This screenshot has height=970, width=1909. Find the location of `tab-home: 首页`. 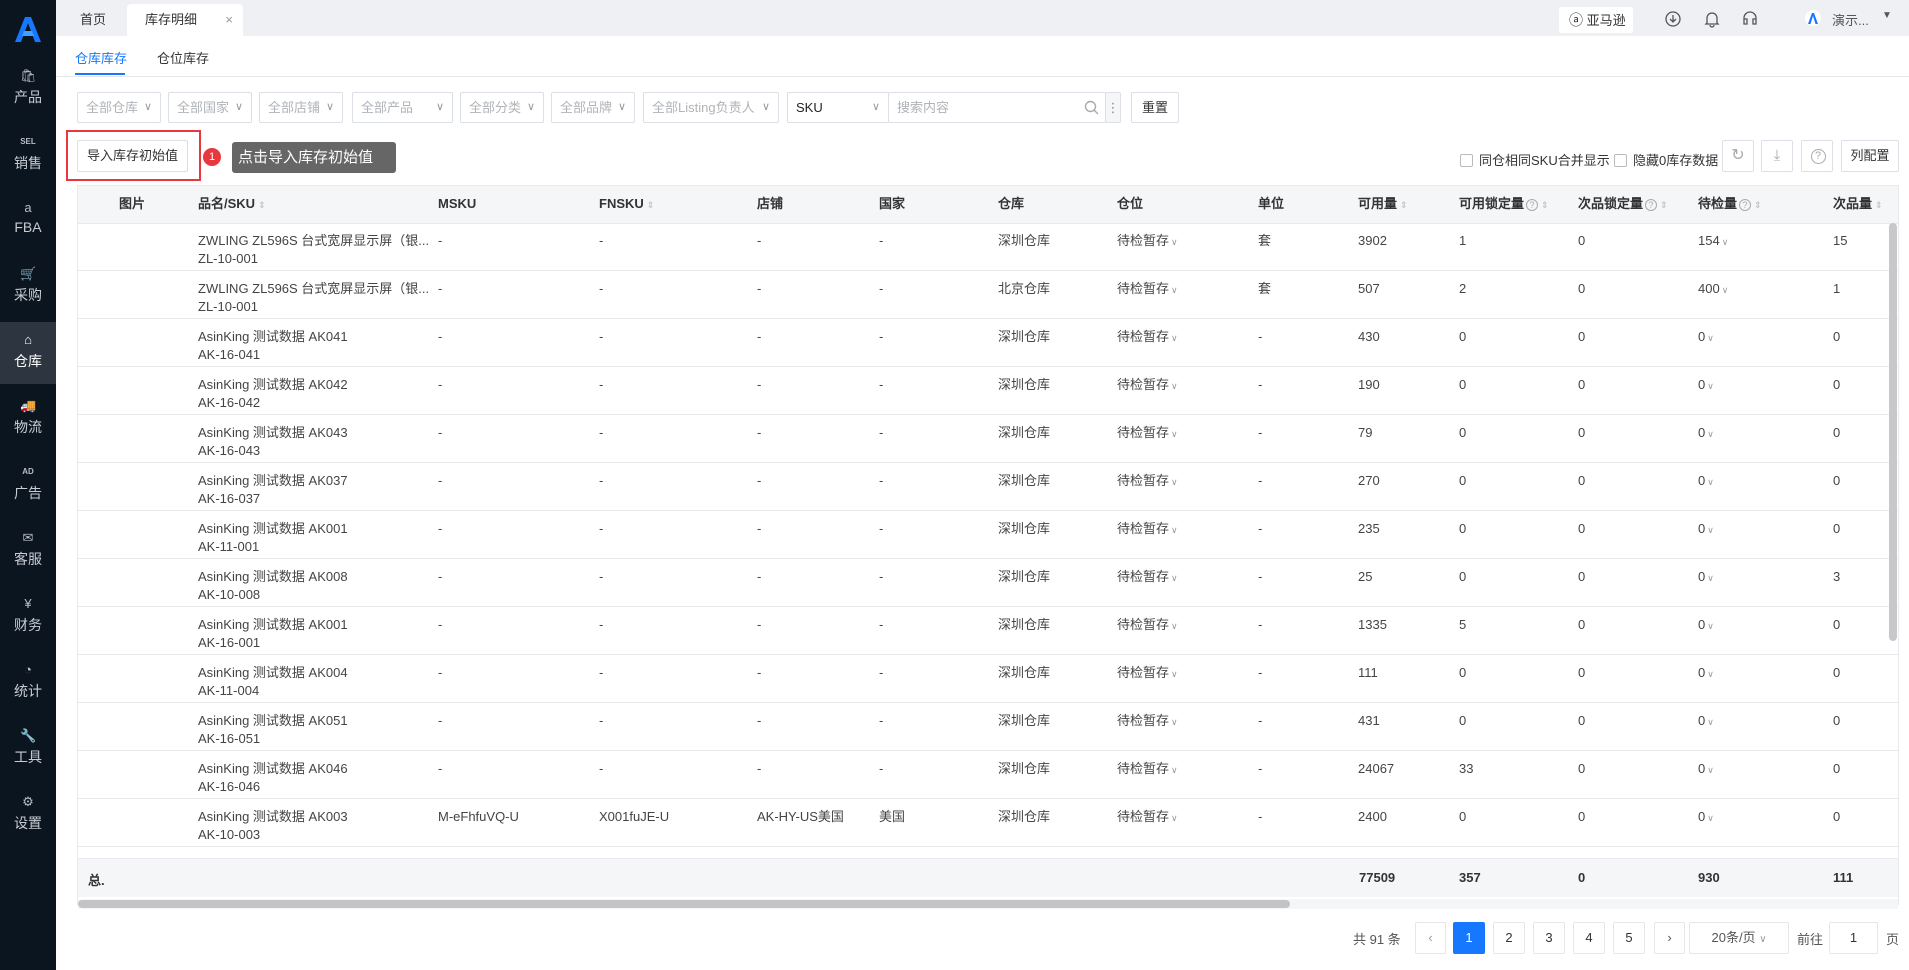

tab-home: 首页 is located at coordinates (93, 20).